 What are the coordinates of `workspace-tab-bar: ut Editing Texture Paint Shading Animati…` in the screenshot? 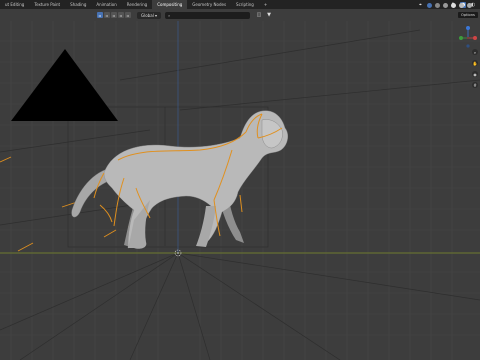 It's located at (240, 4).